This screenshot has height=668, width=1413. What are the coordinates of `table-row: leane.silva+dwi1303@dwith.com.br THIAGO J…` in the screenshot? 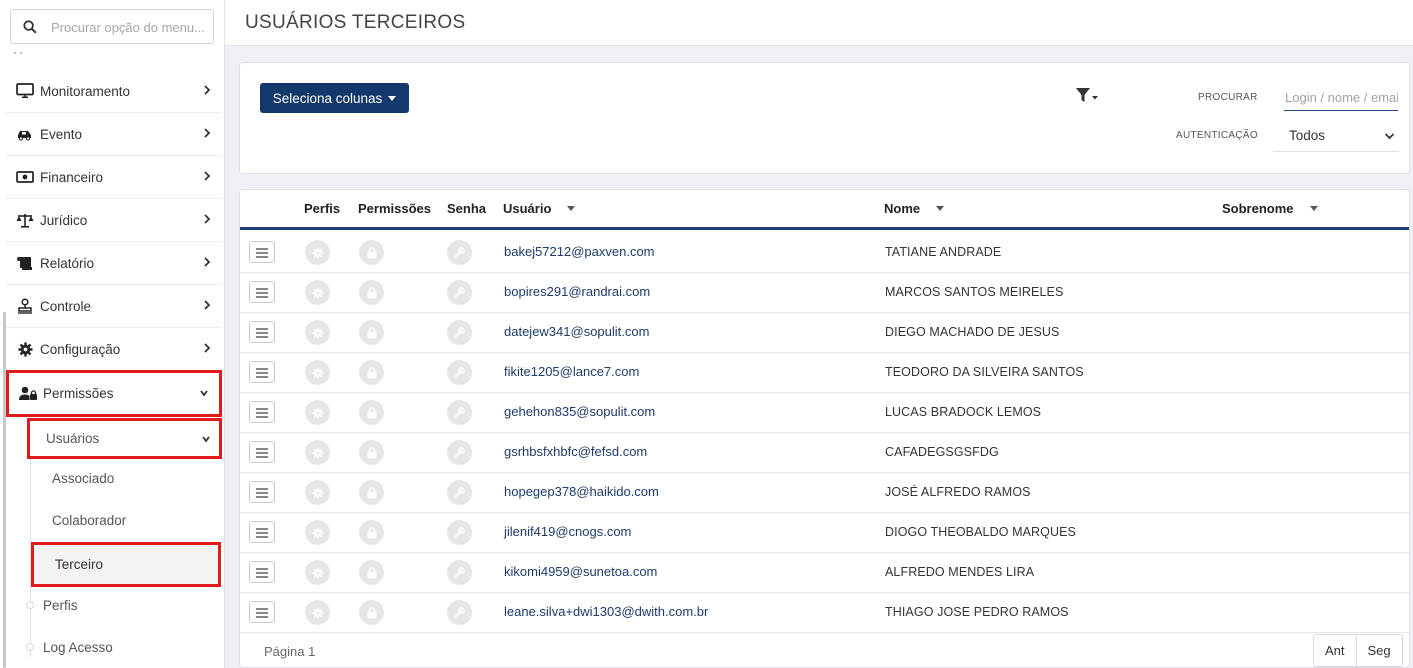 It's located at (824, 613).